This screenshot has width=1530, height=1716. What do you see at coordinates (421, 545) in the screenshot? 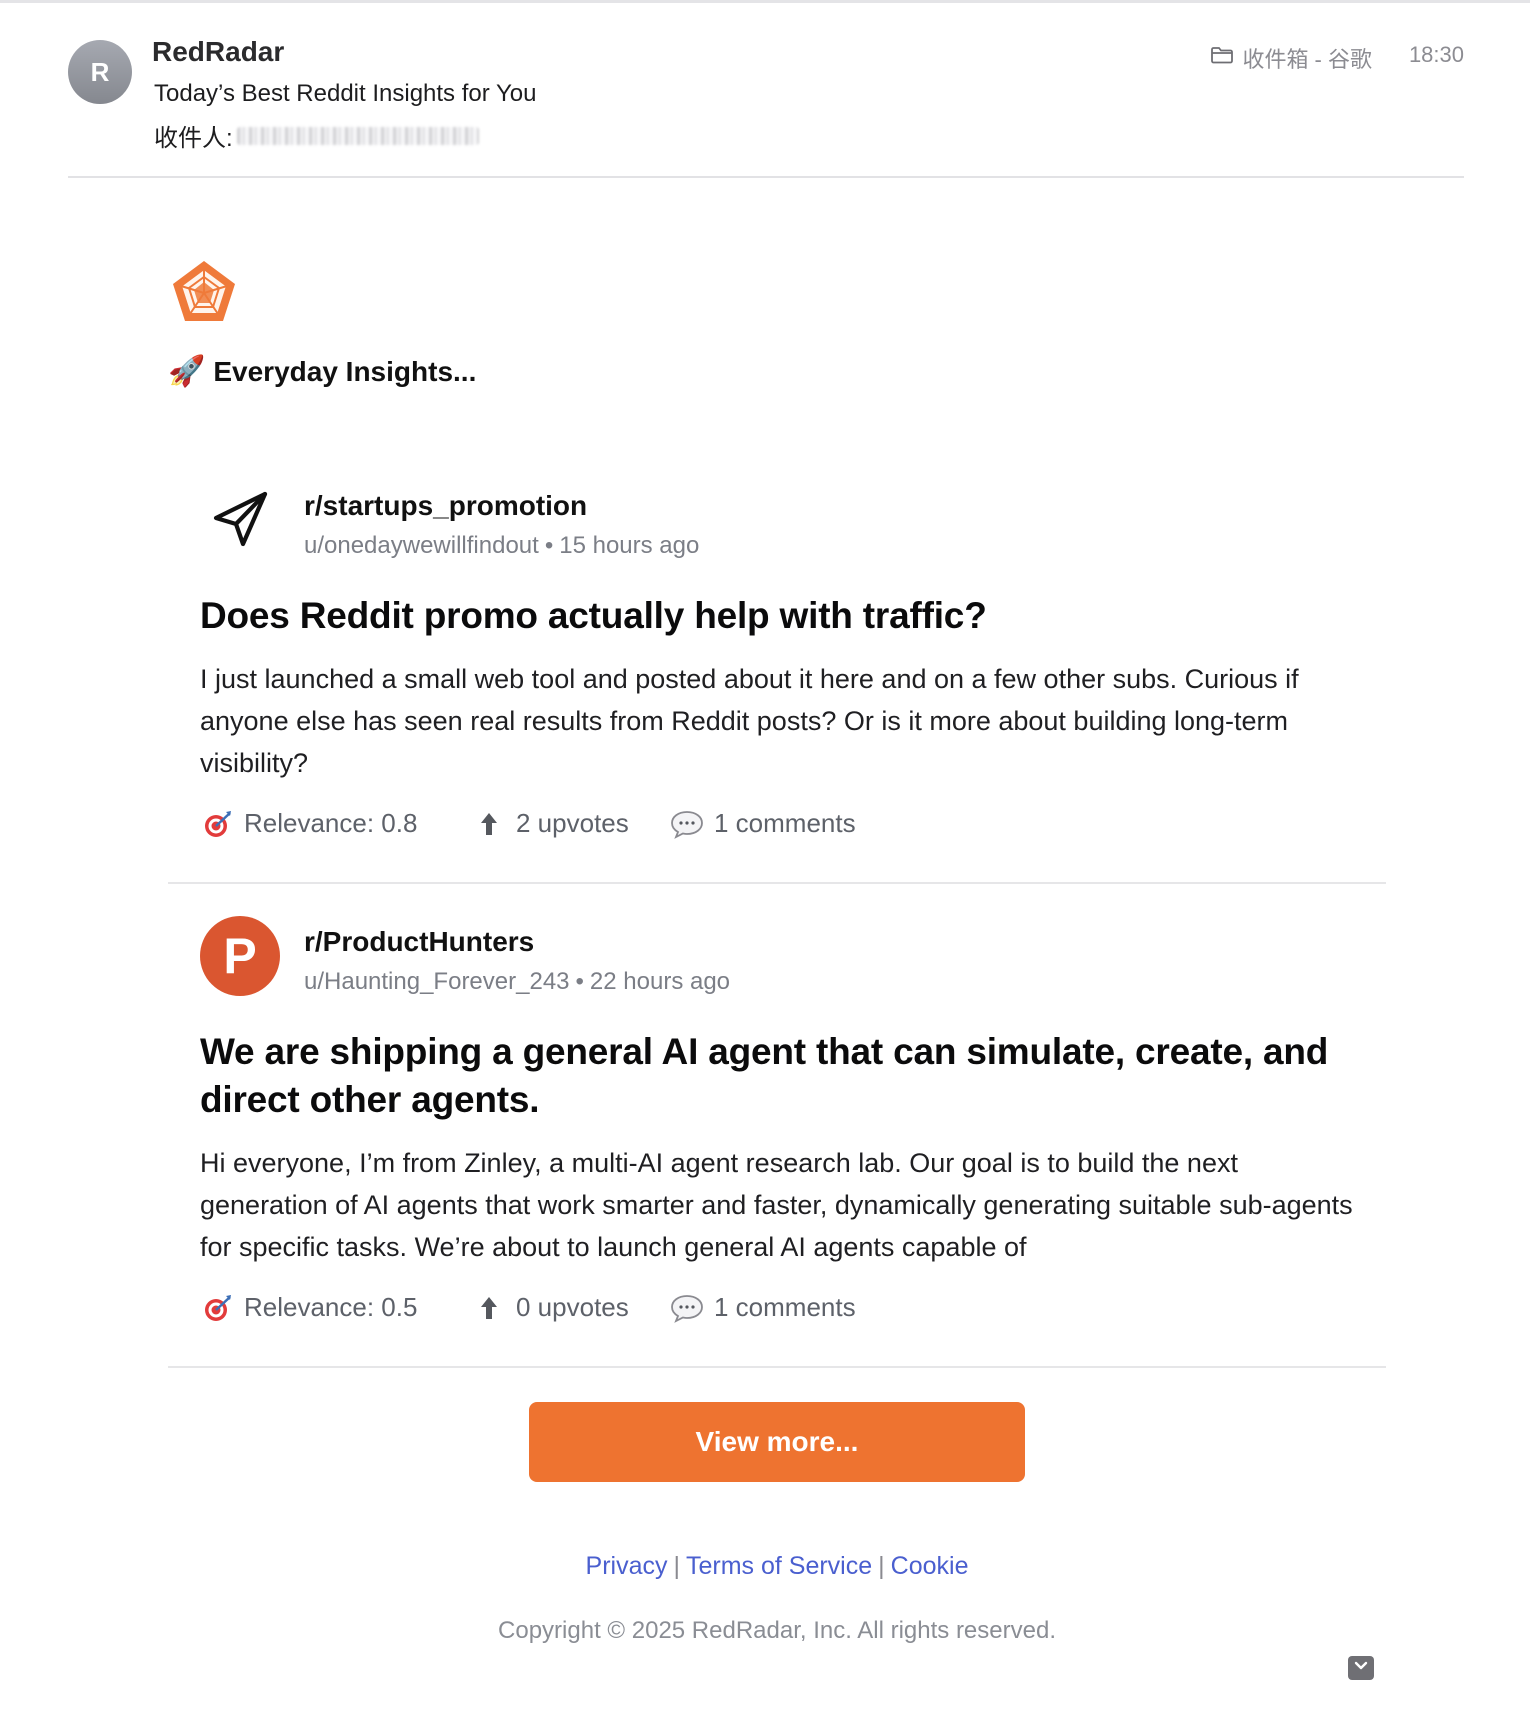
I see `post-author: u/onedaywewillfindout` at bounding box center [421, 545].